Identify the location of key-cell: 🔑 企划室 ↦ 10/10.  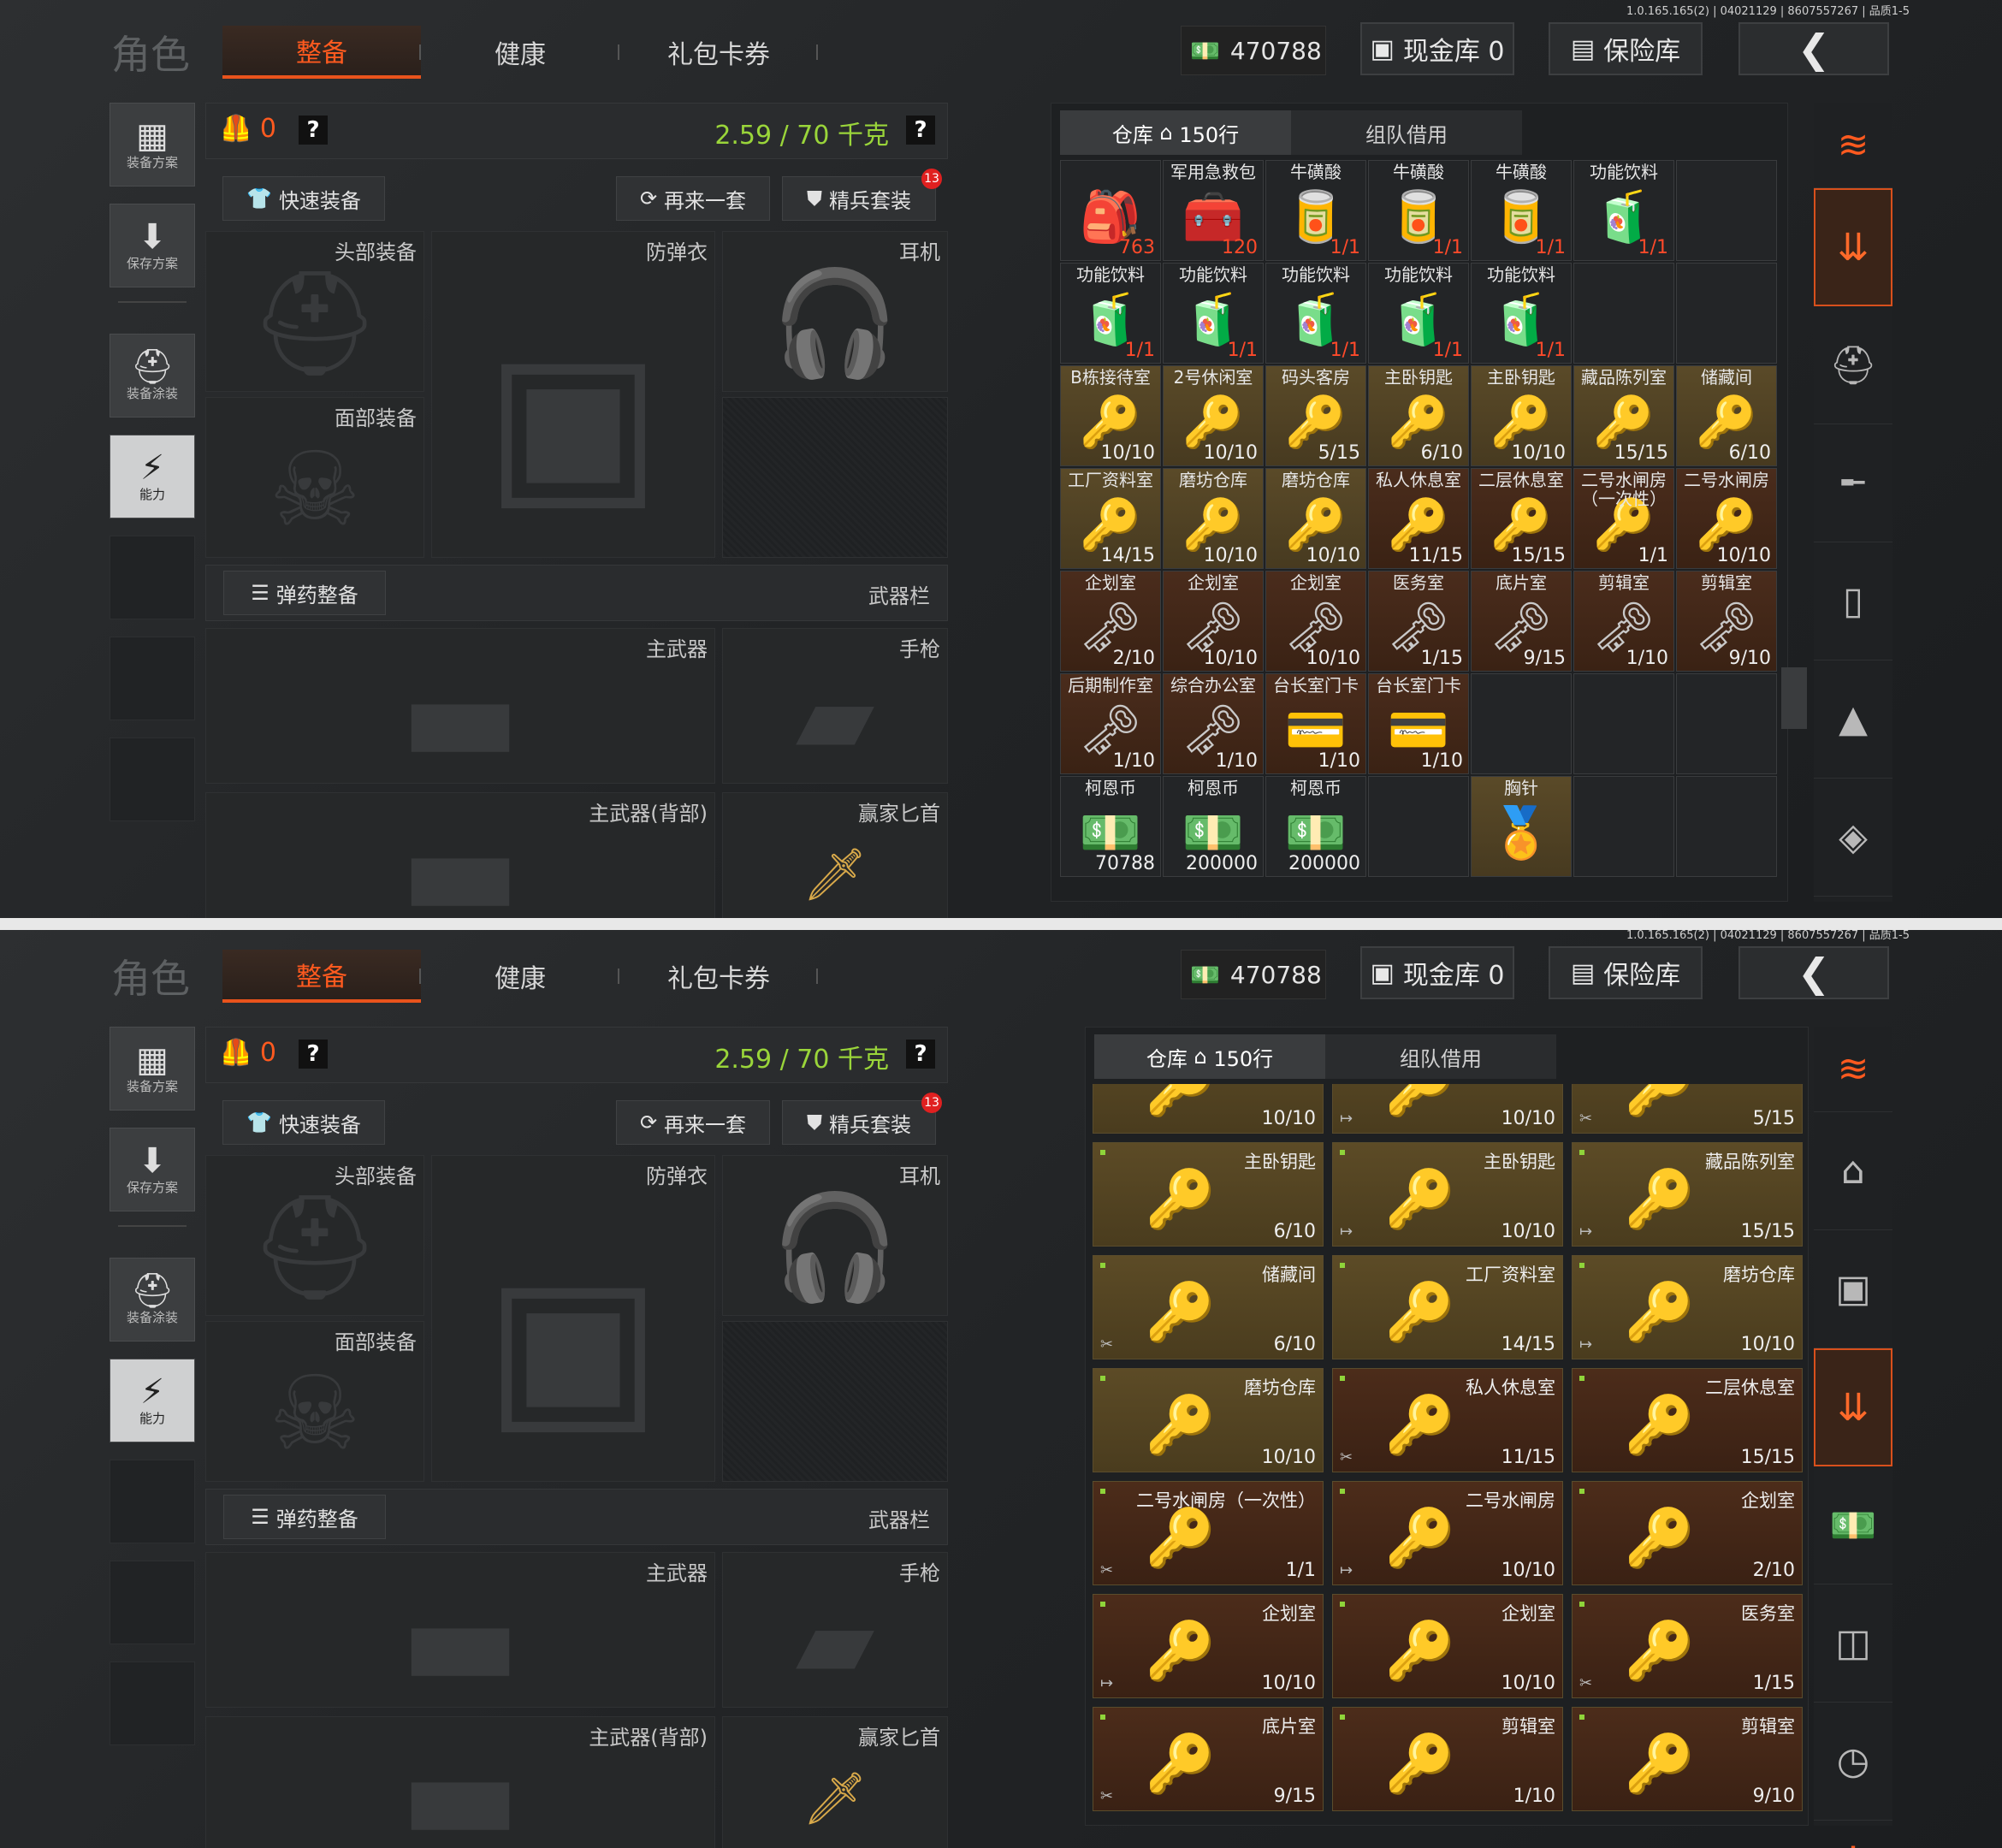
(1208, 1646).